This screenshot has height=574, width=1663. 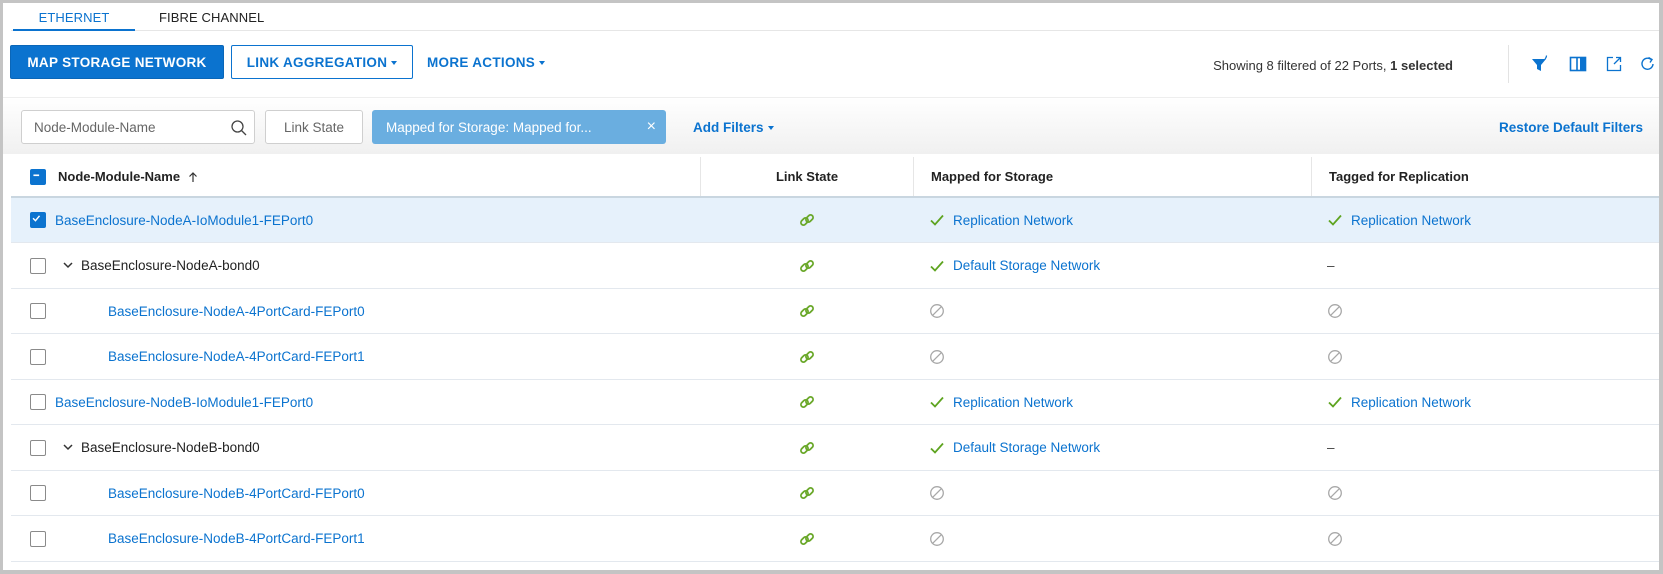 I want to click on restore-default-filters-link: Restore Default Filters, so click(x=1571, y=127).